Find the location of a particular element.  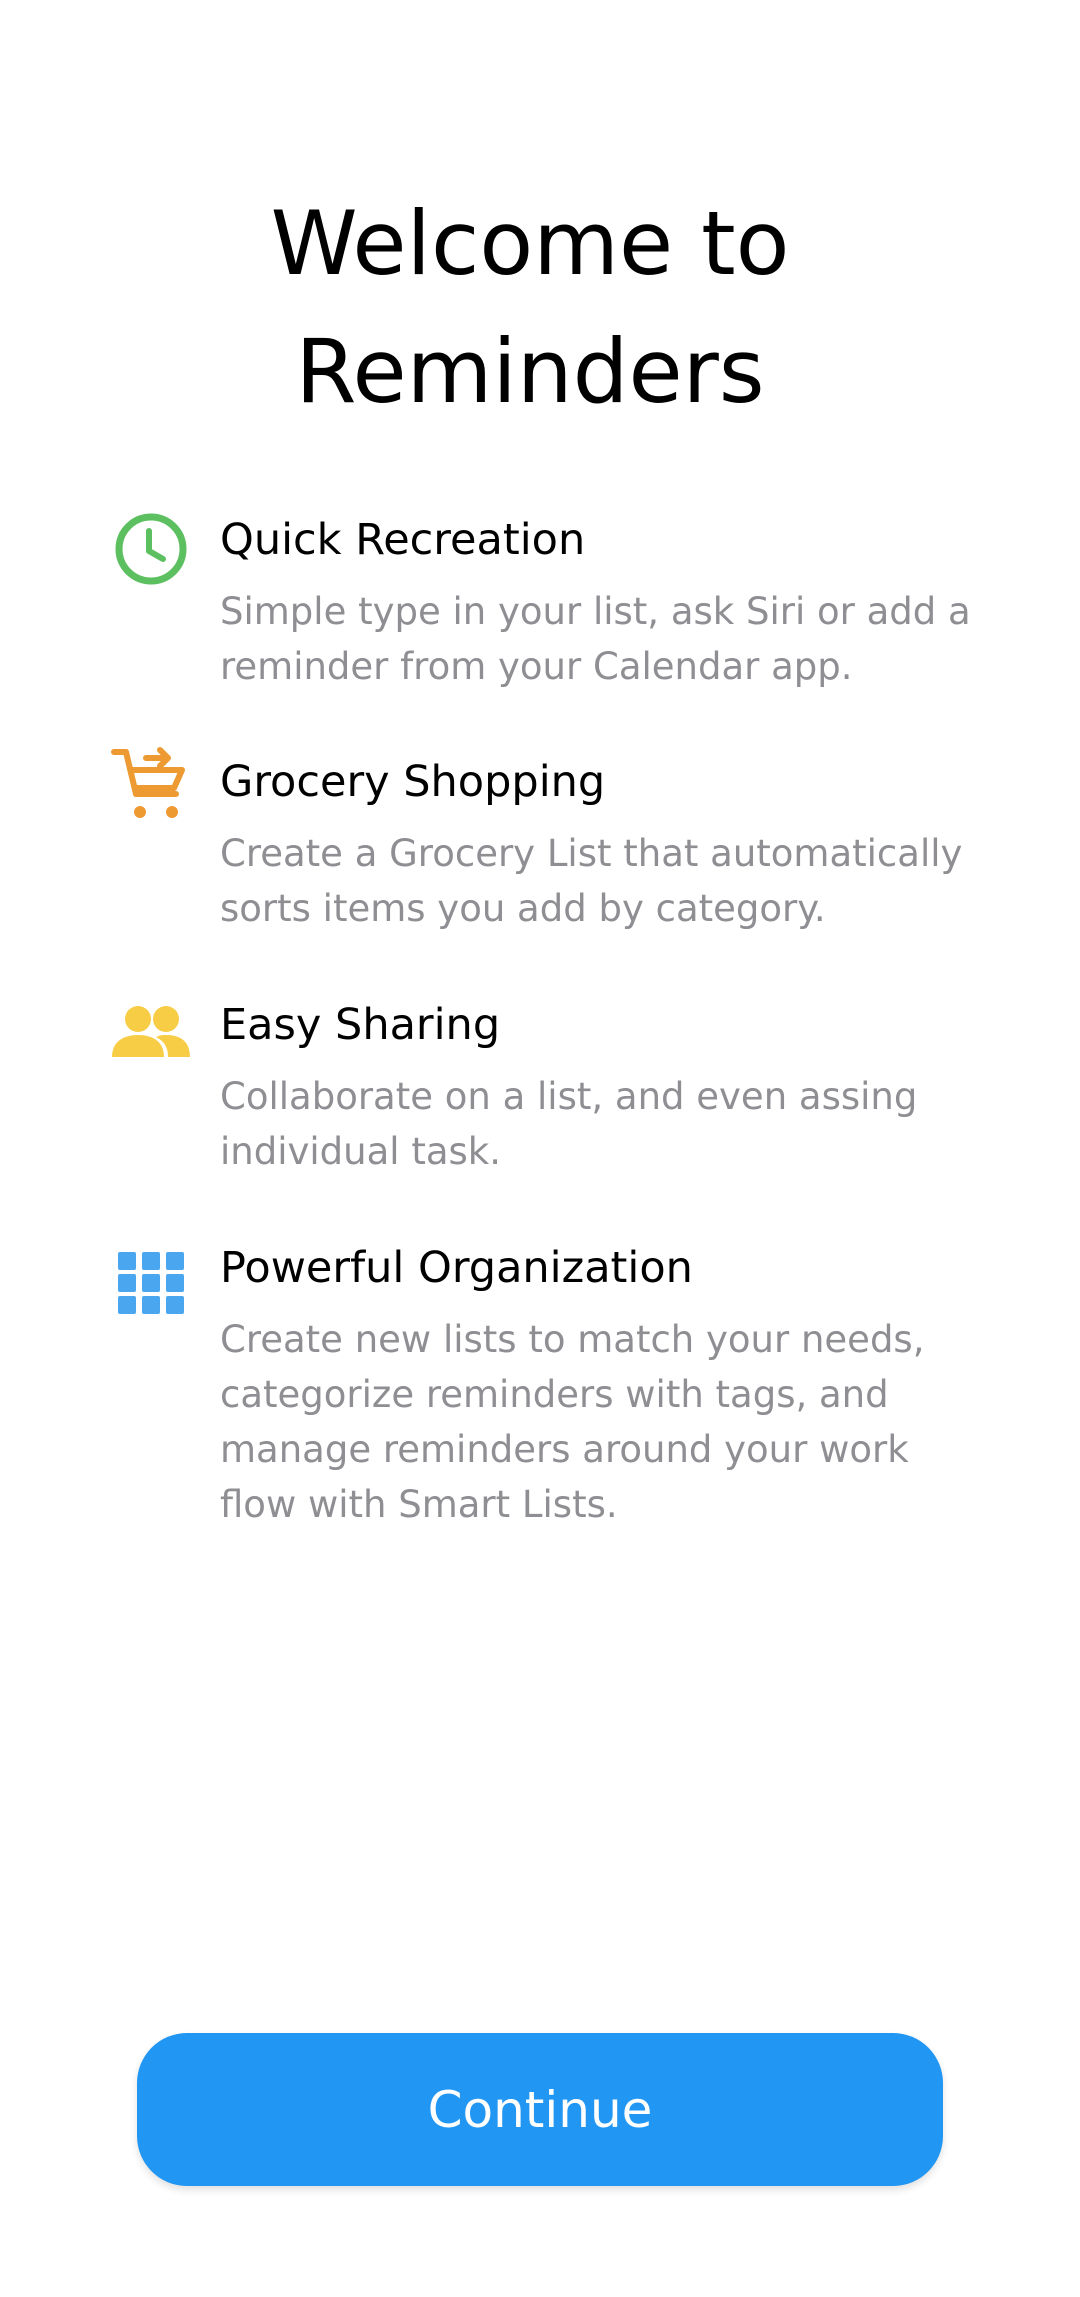

feature-title: Easy Sharing is located at coordinates (360, 1025).